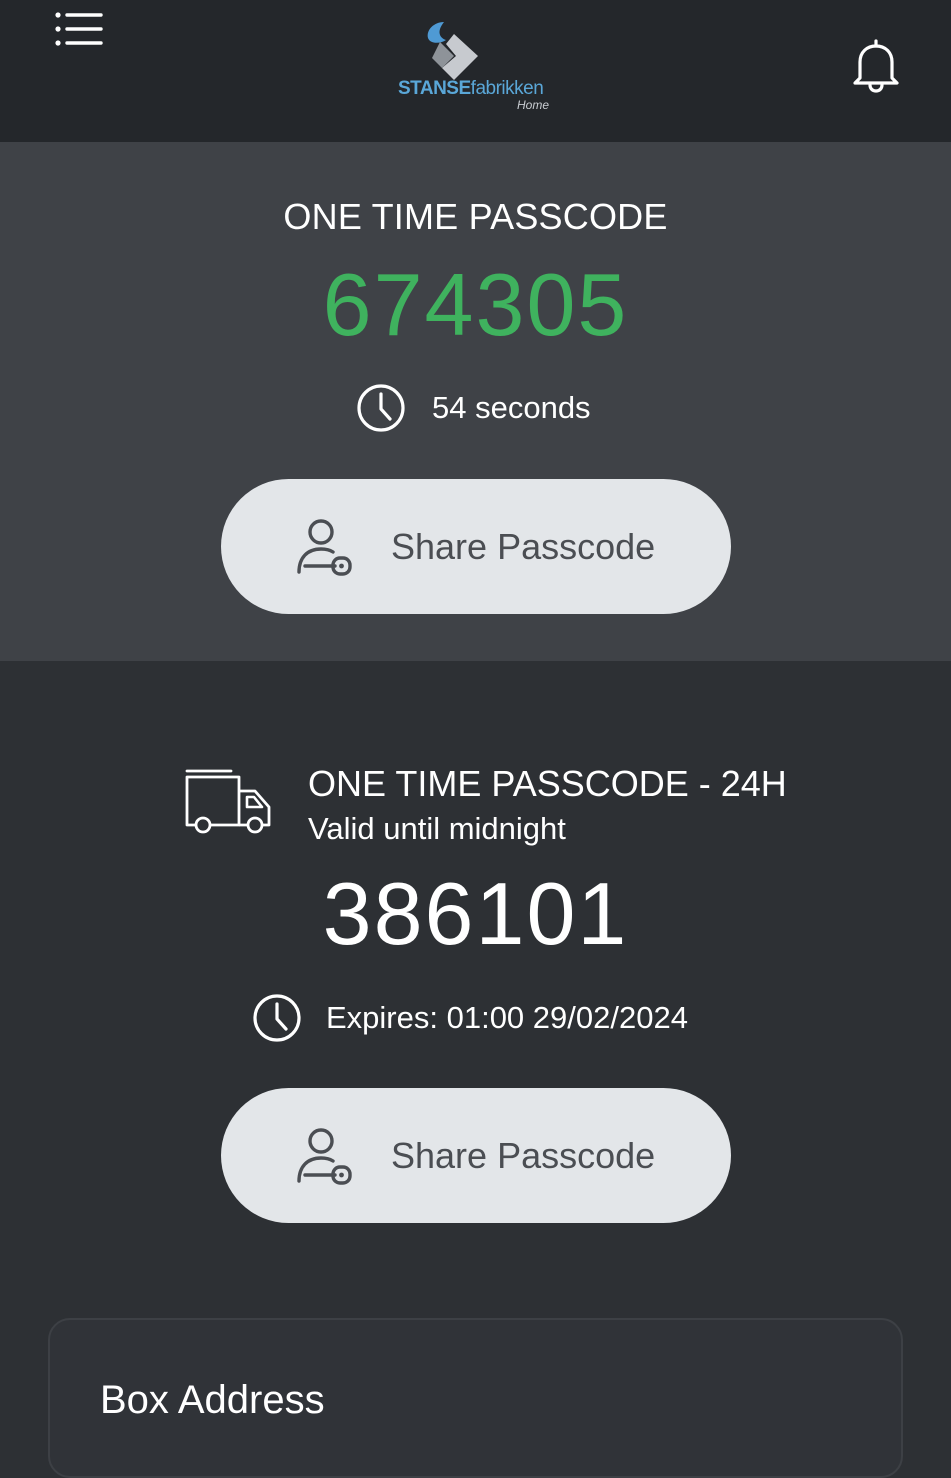 Image resolution: width=951 pixels, height=1478 pixels. I want to click on otp-timer: 54 seconds, so click(473, 408).